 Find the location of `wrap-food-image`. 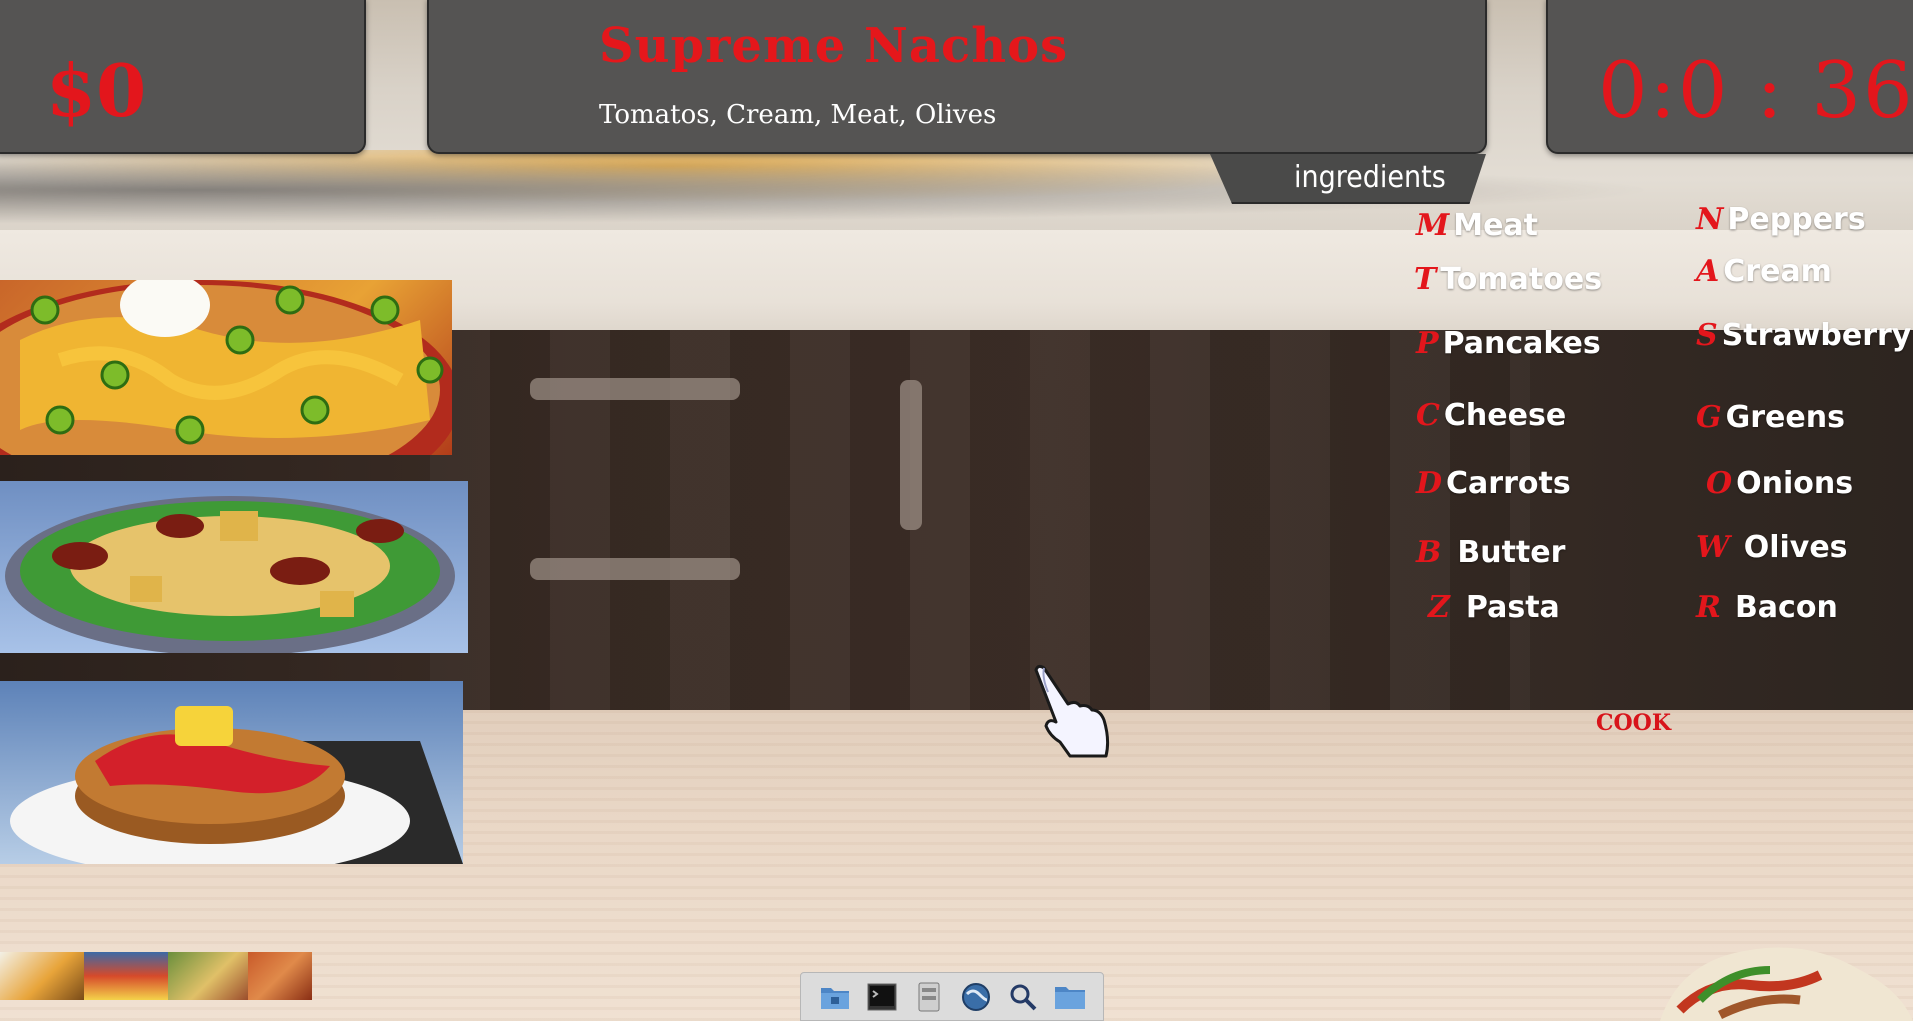

wrap-food-image is located at coordinates (1786, 984).